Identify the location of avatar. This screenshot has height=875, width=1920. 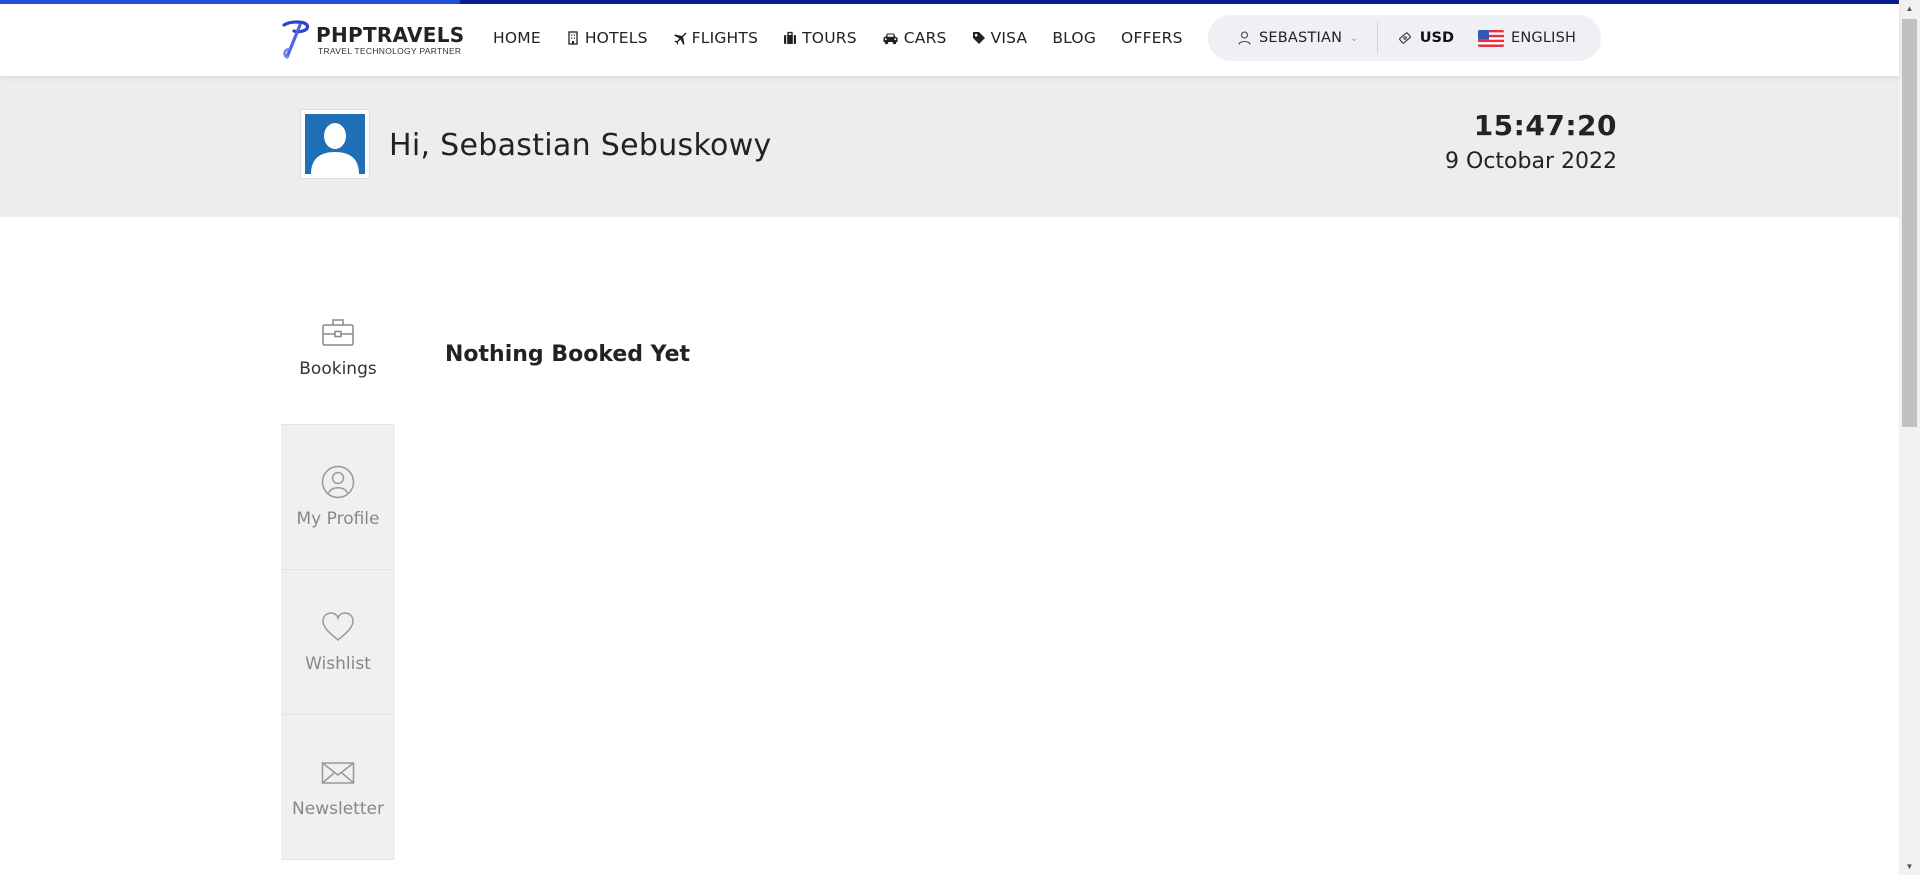
(335, 144).